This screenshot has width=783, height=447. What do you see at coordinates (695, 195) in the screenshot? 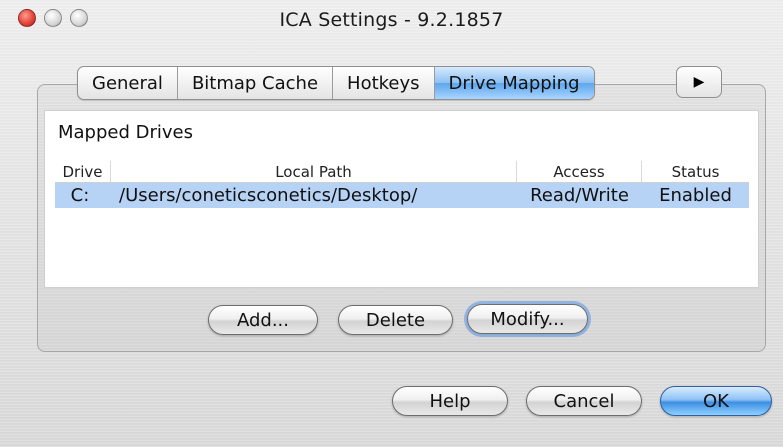
I see `cell-status: Enabled` at bounding box center [695, 195].